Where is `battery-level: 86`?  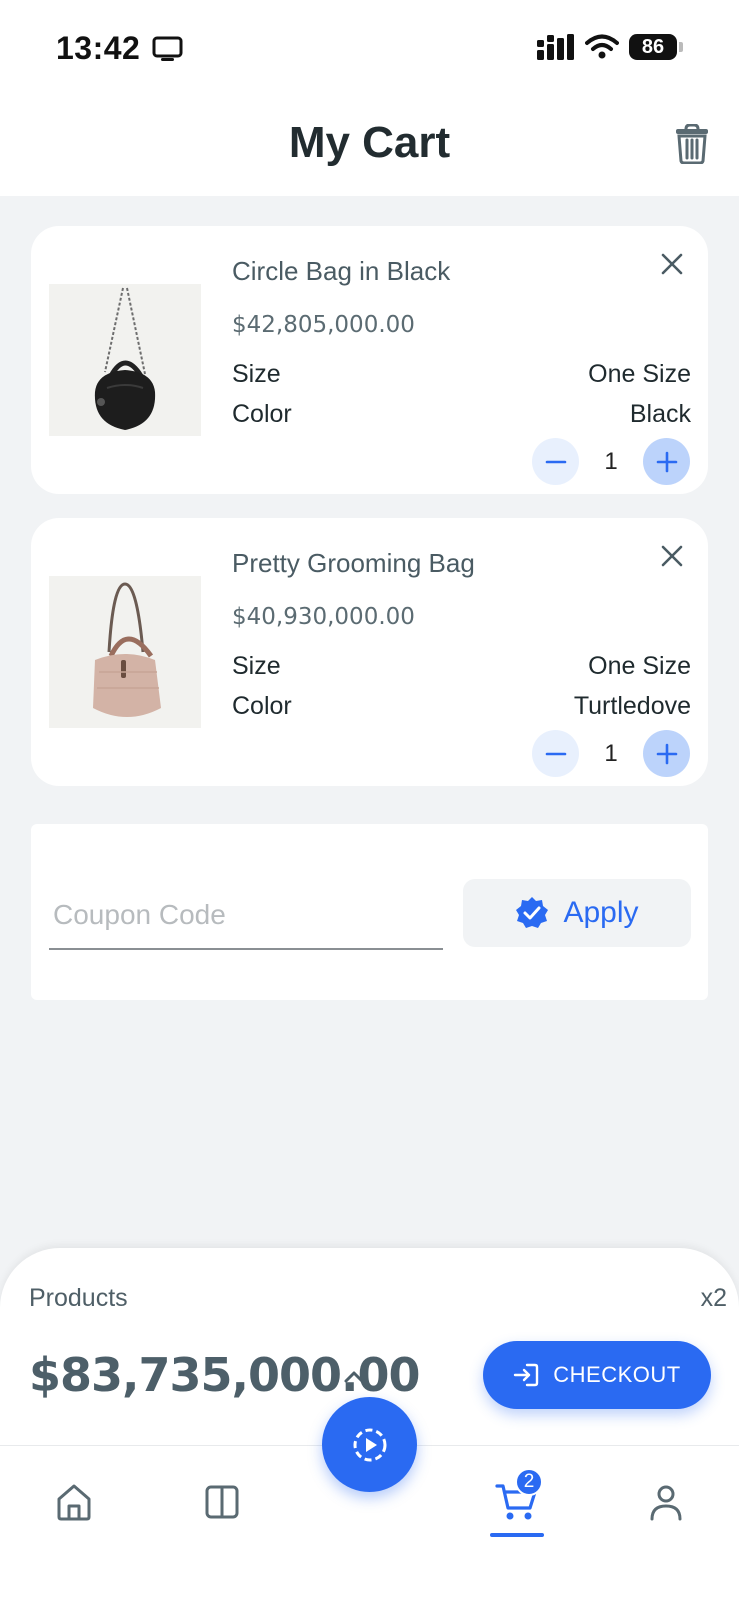
battery-level: 86 is located at coordinates (653, 47).